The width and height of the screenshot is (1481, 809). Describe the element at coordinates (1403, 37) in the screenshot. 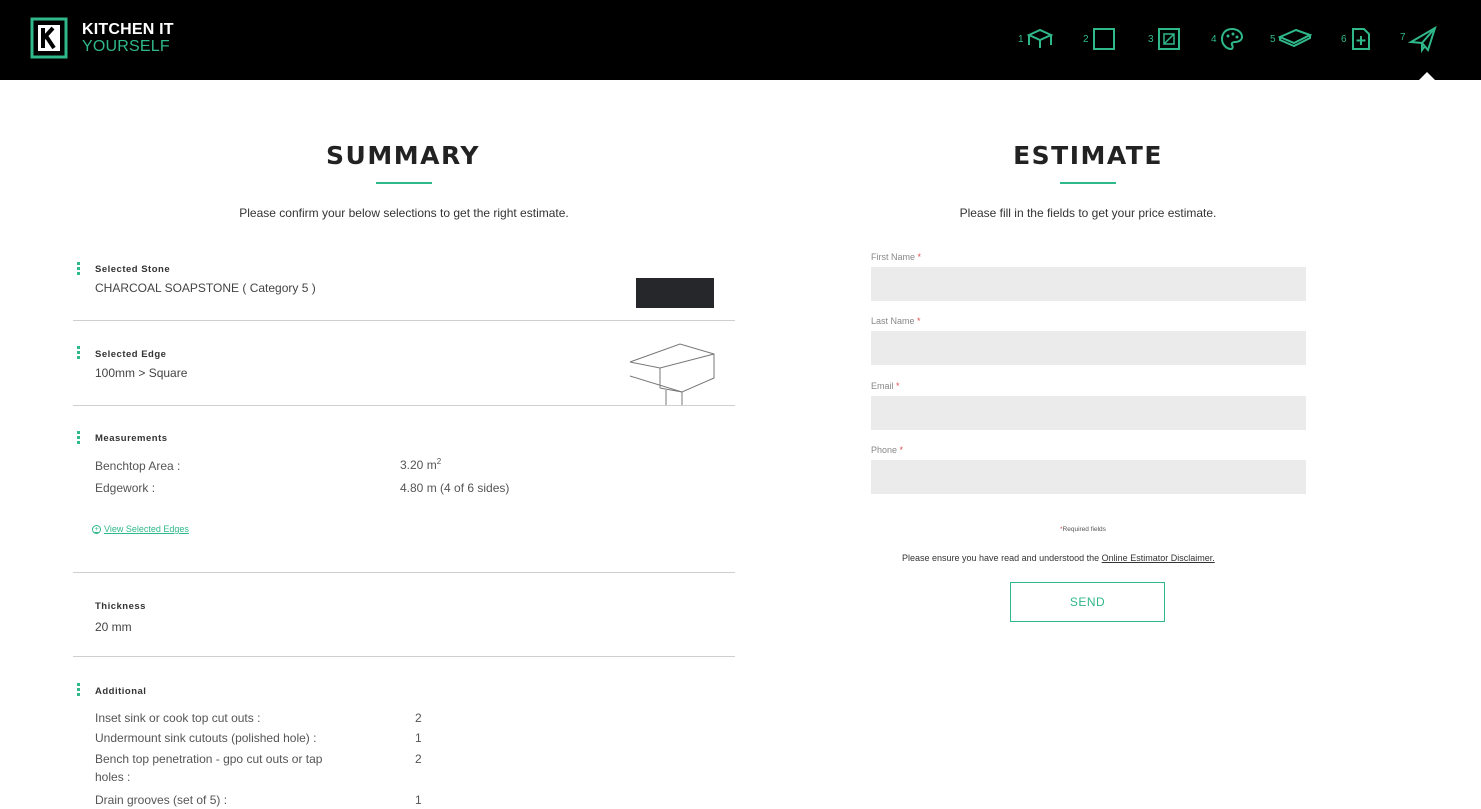

I see `step-number: 7` at that location.